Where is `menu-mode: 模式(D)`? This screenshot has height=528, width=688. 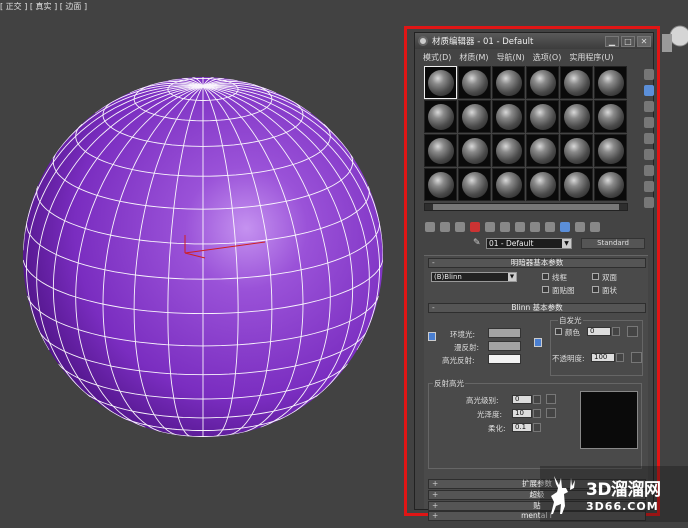
menu-mode: 模式(D) is located at coordinates (437, 57).